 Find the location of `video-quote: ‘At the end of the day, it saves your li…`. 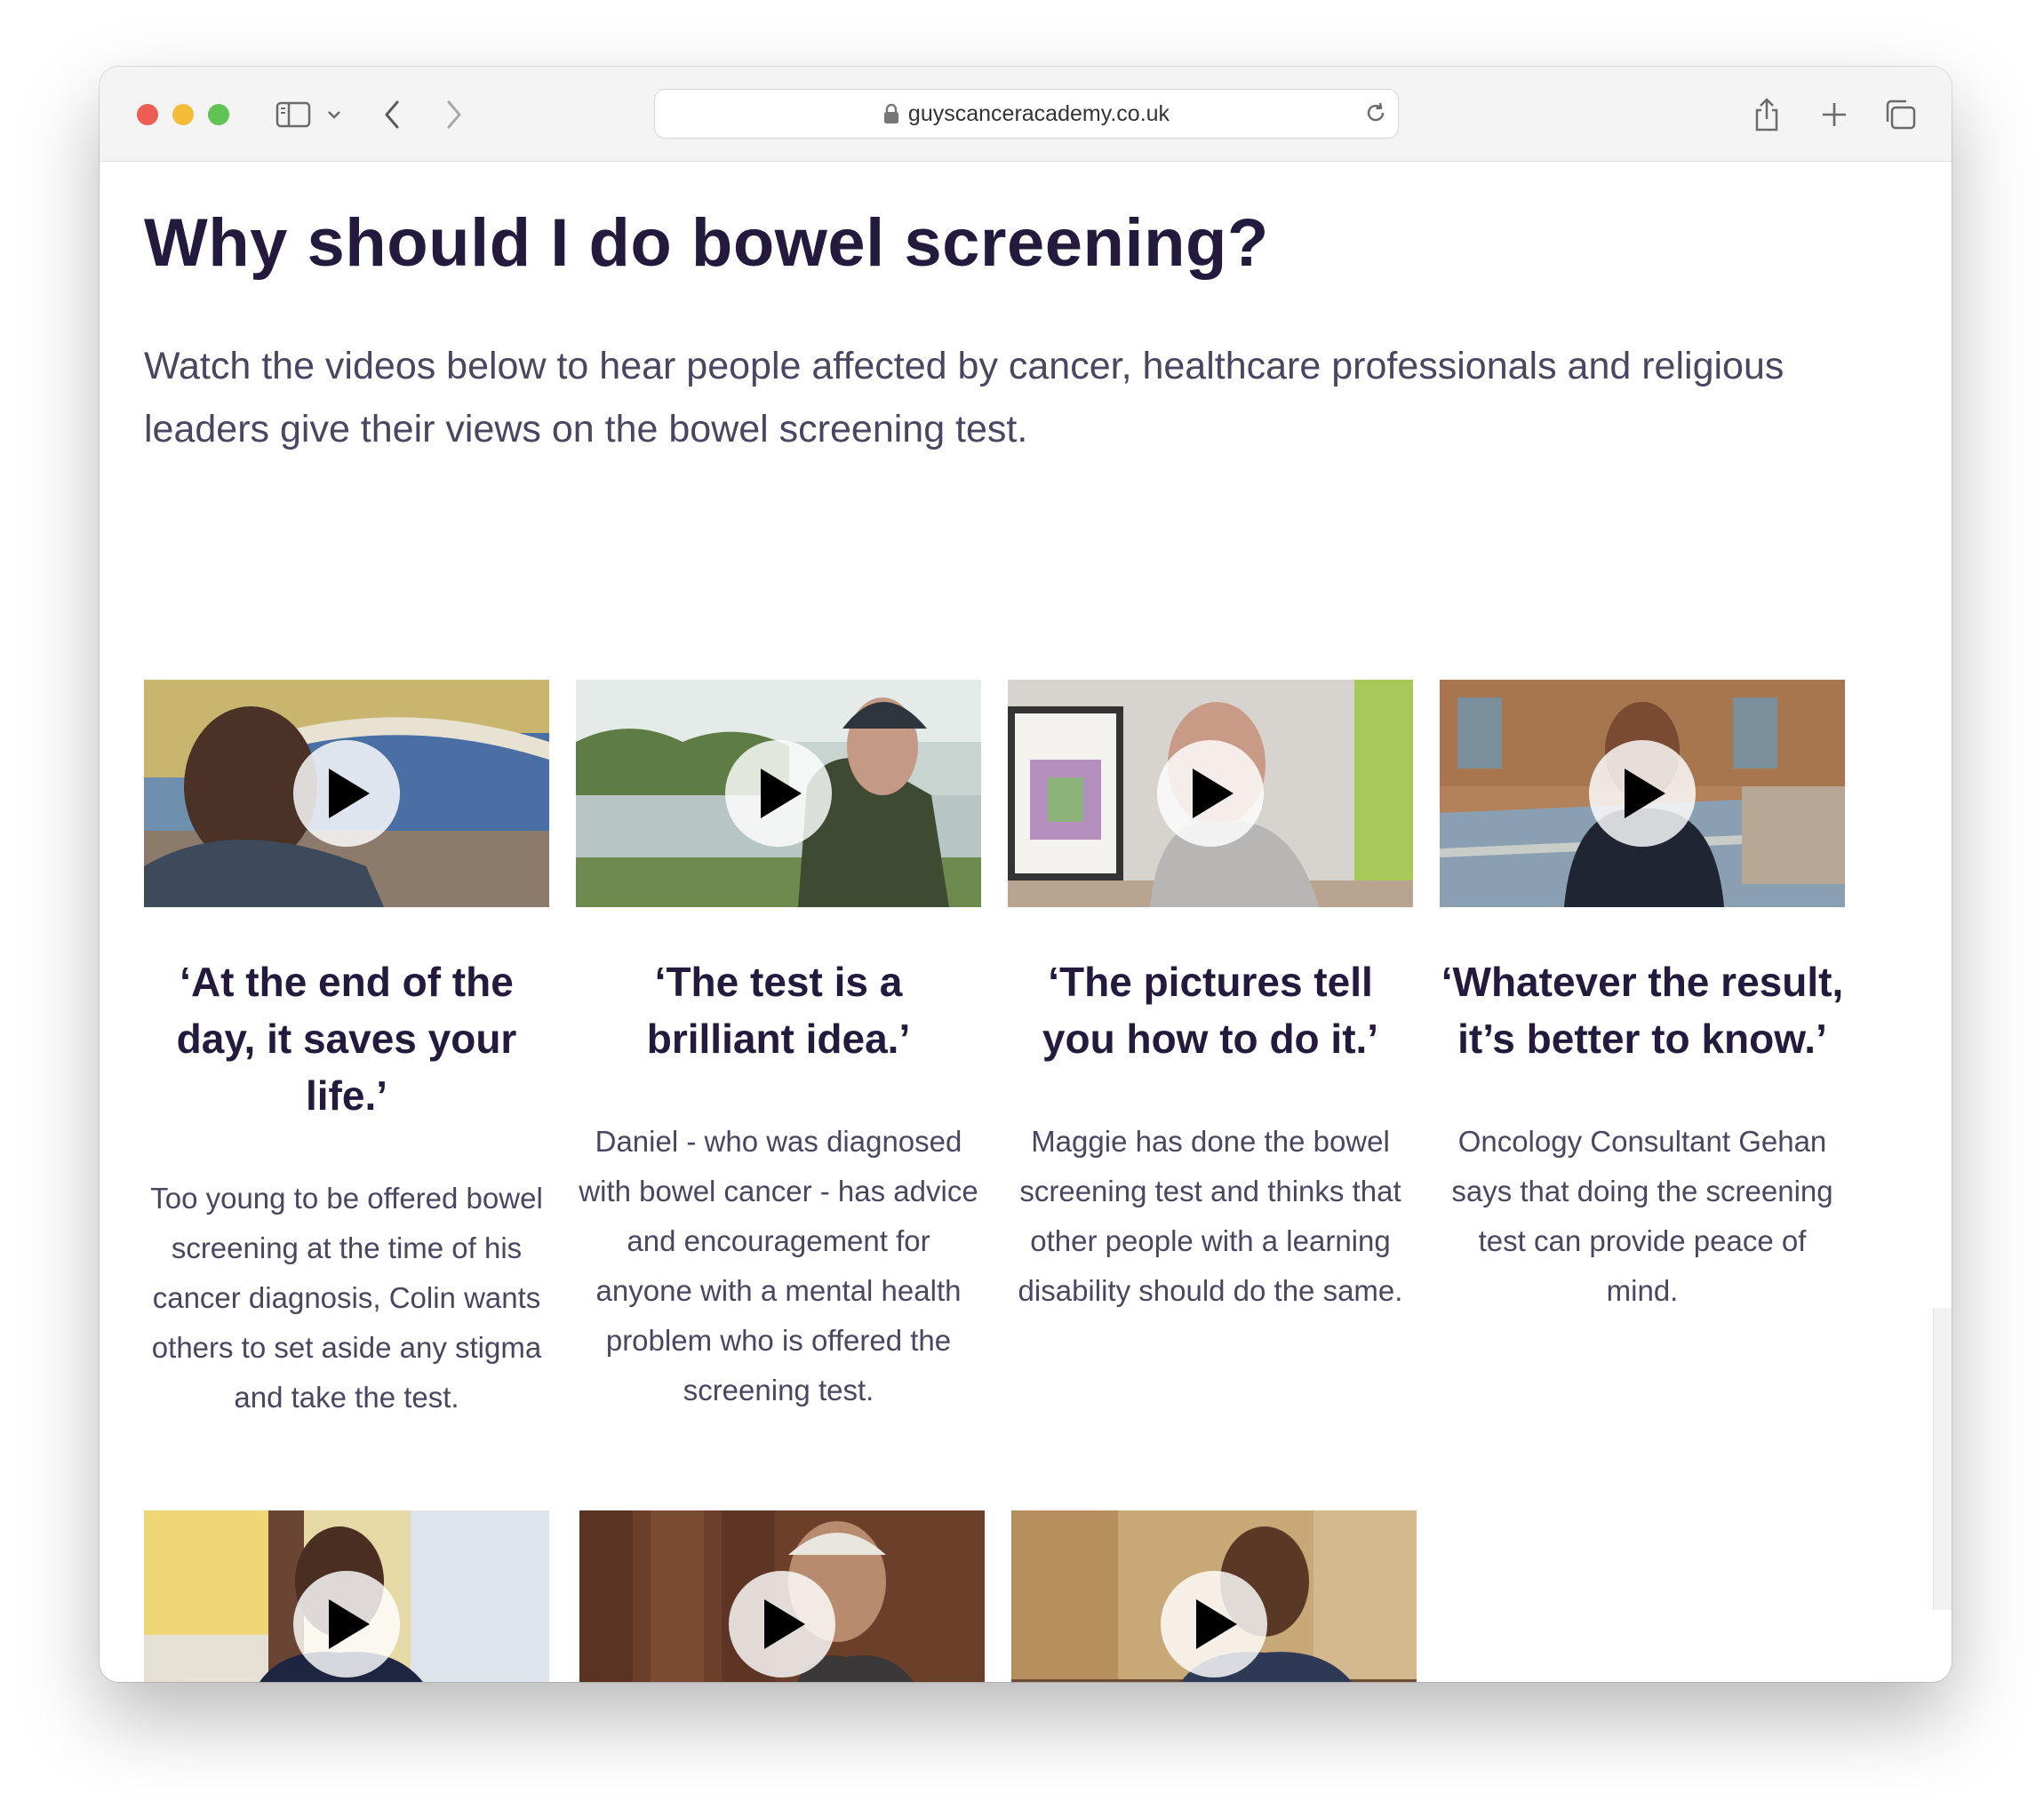

video-quote: ‘At the end of the day, it saves your li… is located at coordinates (346, 1039).